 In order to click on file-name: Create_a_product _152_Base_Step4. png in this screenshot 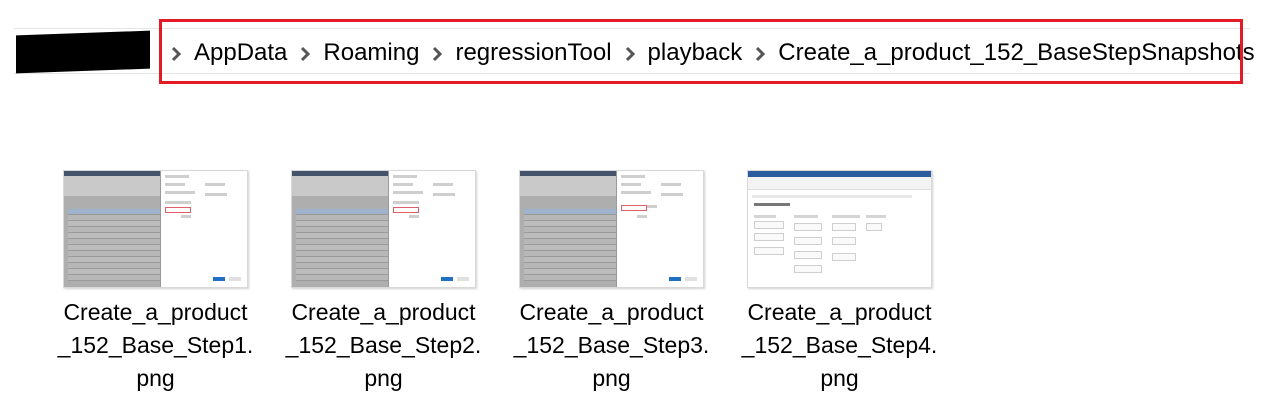, I will do `click(839, 345)`.